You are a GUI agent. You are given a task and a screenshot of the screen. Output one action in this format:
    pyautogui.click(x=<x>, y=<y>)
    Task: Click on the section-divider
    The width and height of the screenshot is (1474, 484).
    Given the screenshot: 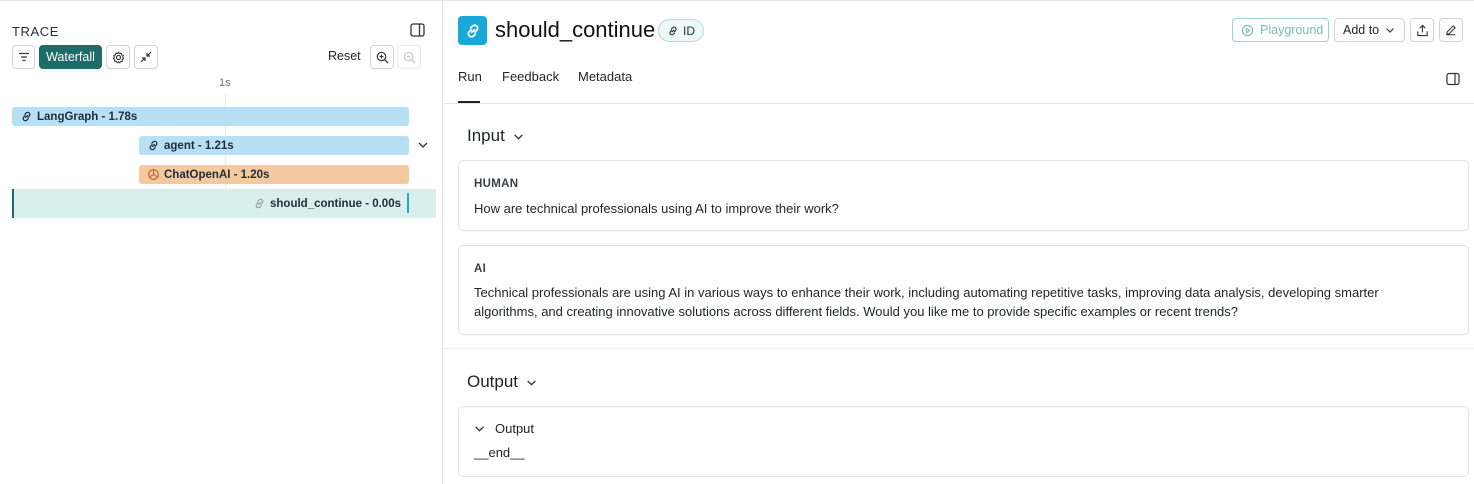 What is the action you would take?
    pyautogui.click(x=958, y=348)
    